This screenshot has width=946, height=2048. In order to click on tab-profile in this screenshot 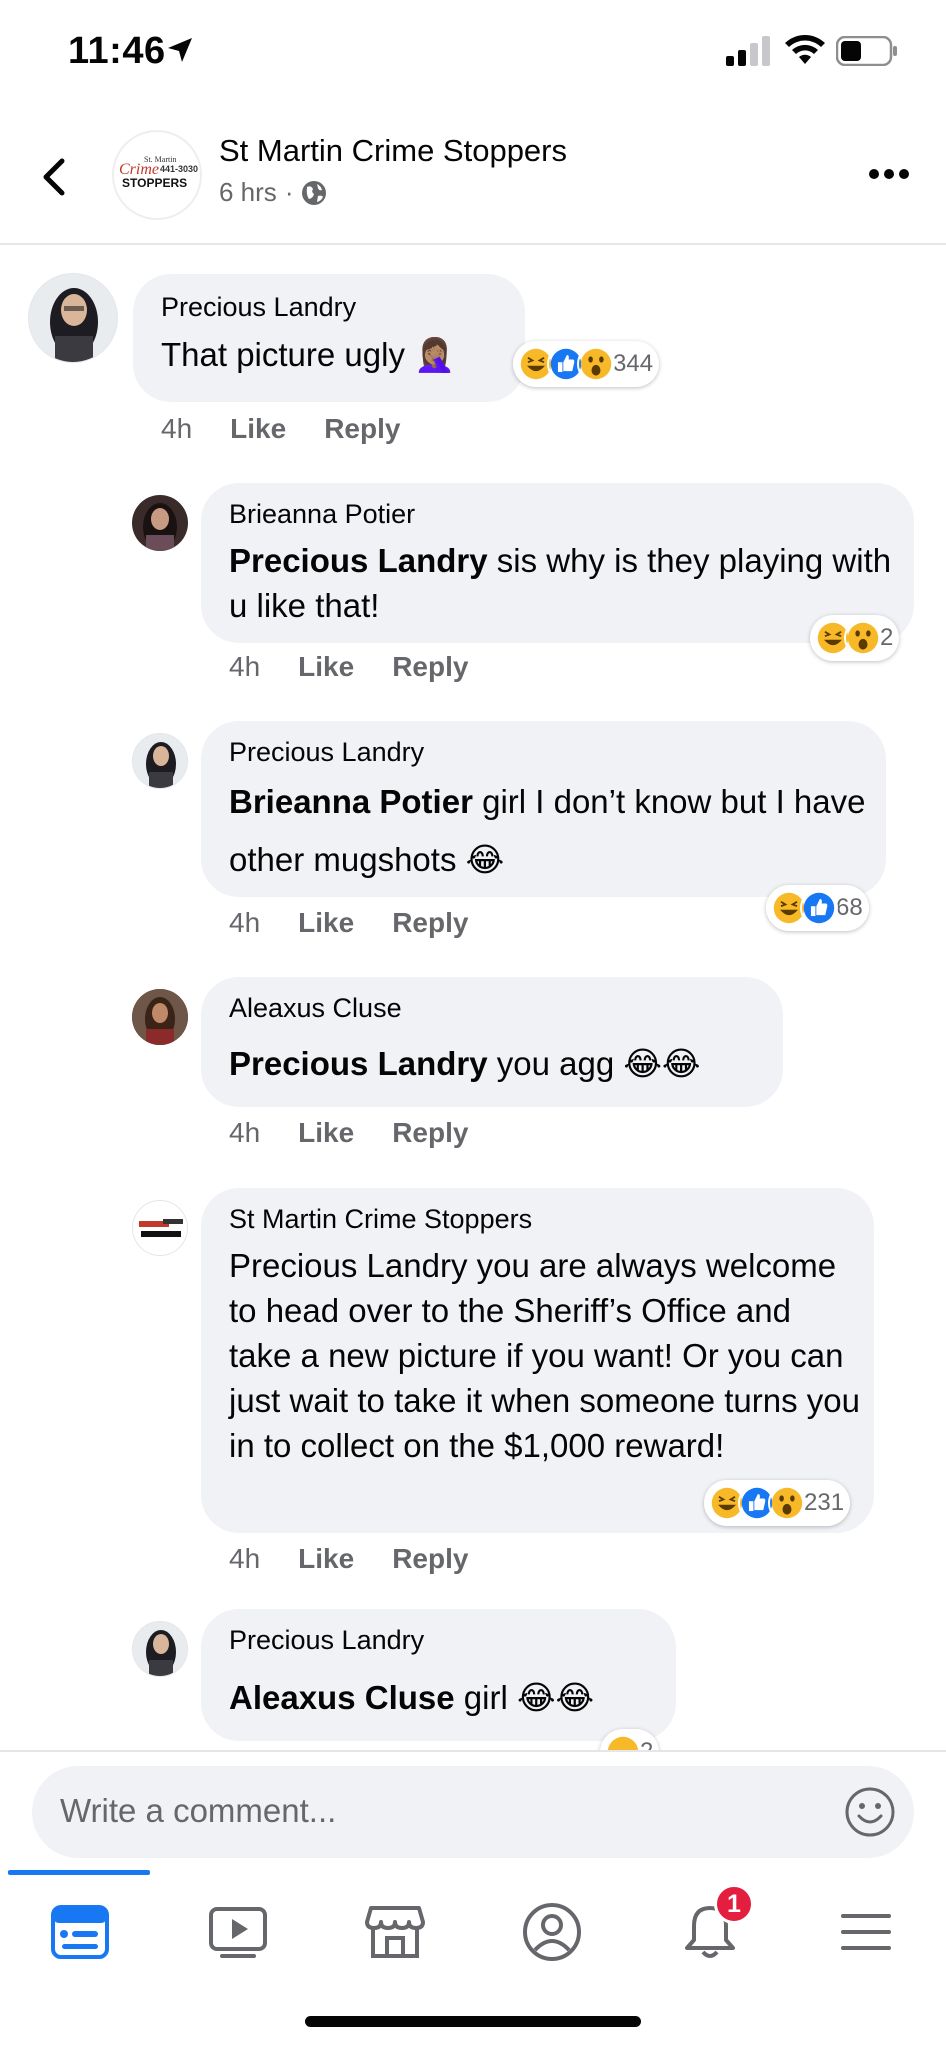, I will do `click(552, 1932)`.